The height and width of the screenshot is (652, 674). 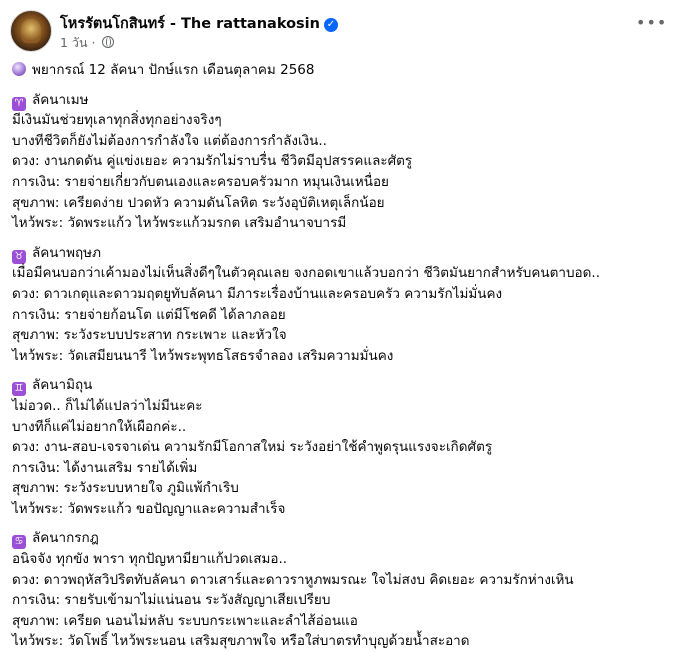 What do you see at coordinates (19, 256) in the screenshot?
I see `taurus-icon: ♉` at bounding box center [19, 256].